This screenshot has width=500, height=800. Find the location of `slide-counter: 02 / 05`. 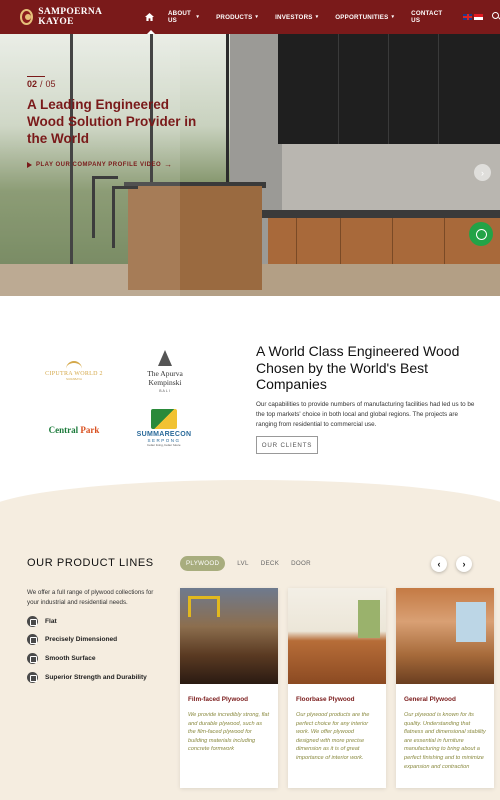

slide-counter: 02 / 05 is located at coordinates (41, 82).